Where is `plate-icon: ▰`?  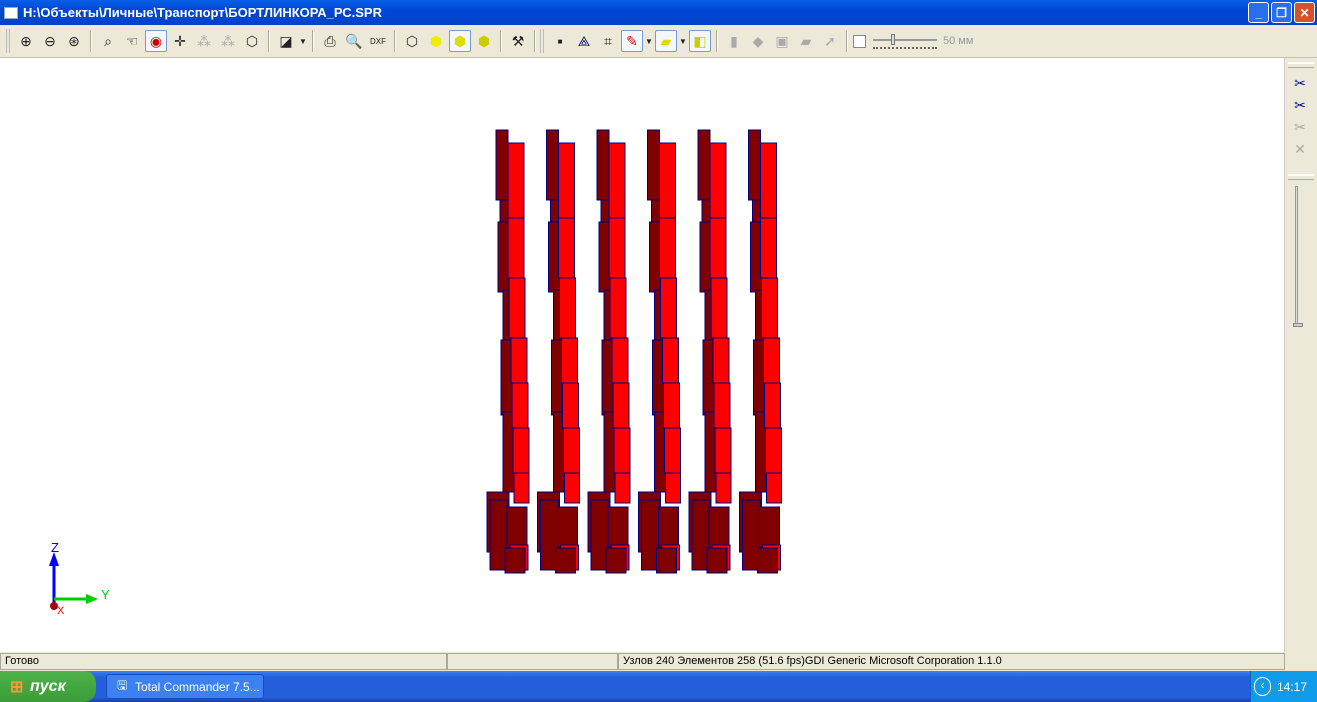
plate-icon: ▰ is located at coordinates (666, 41).